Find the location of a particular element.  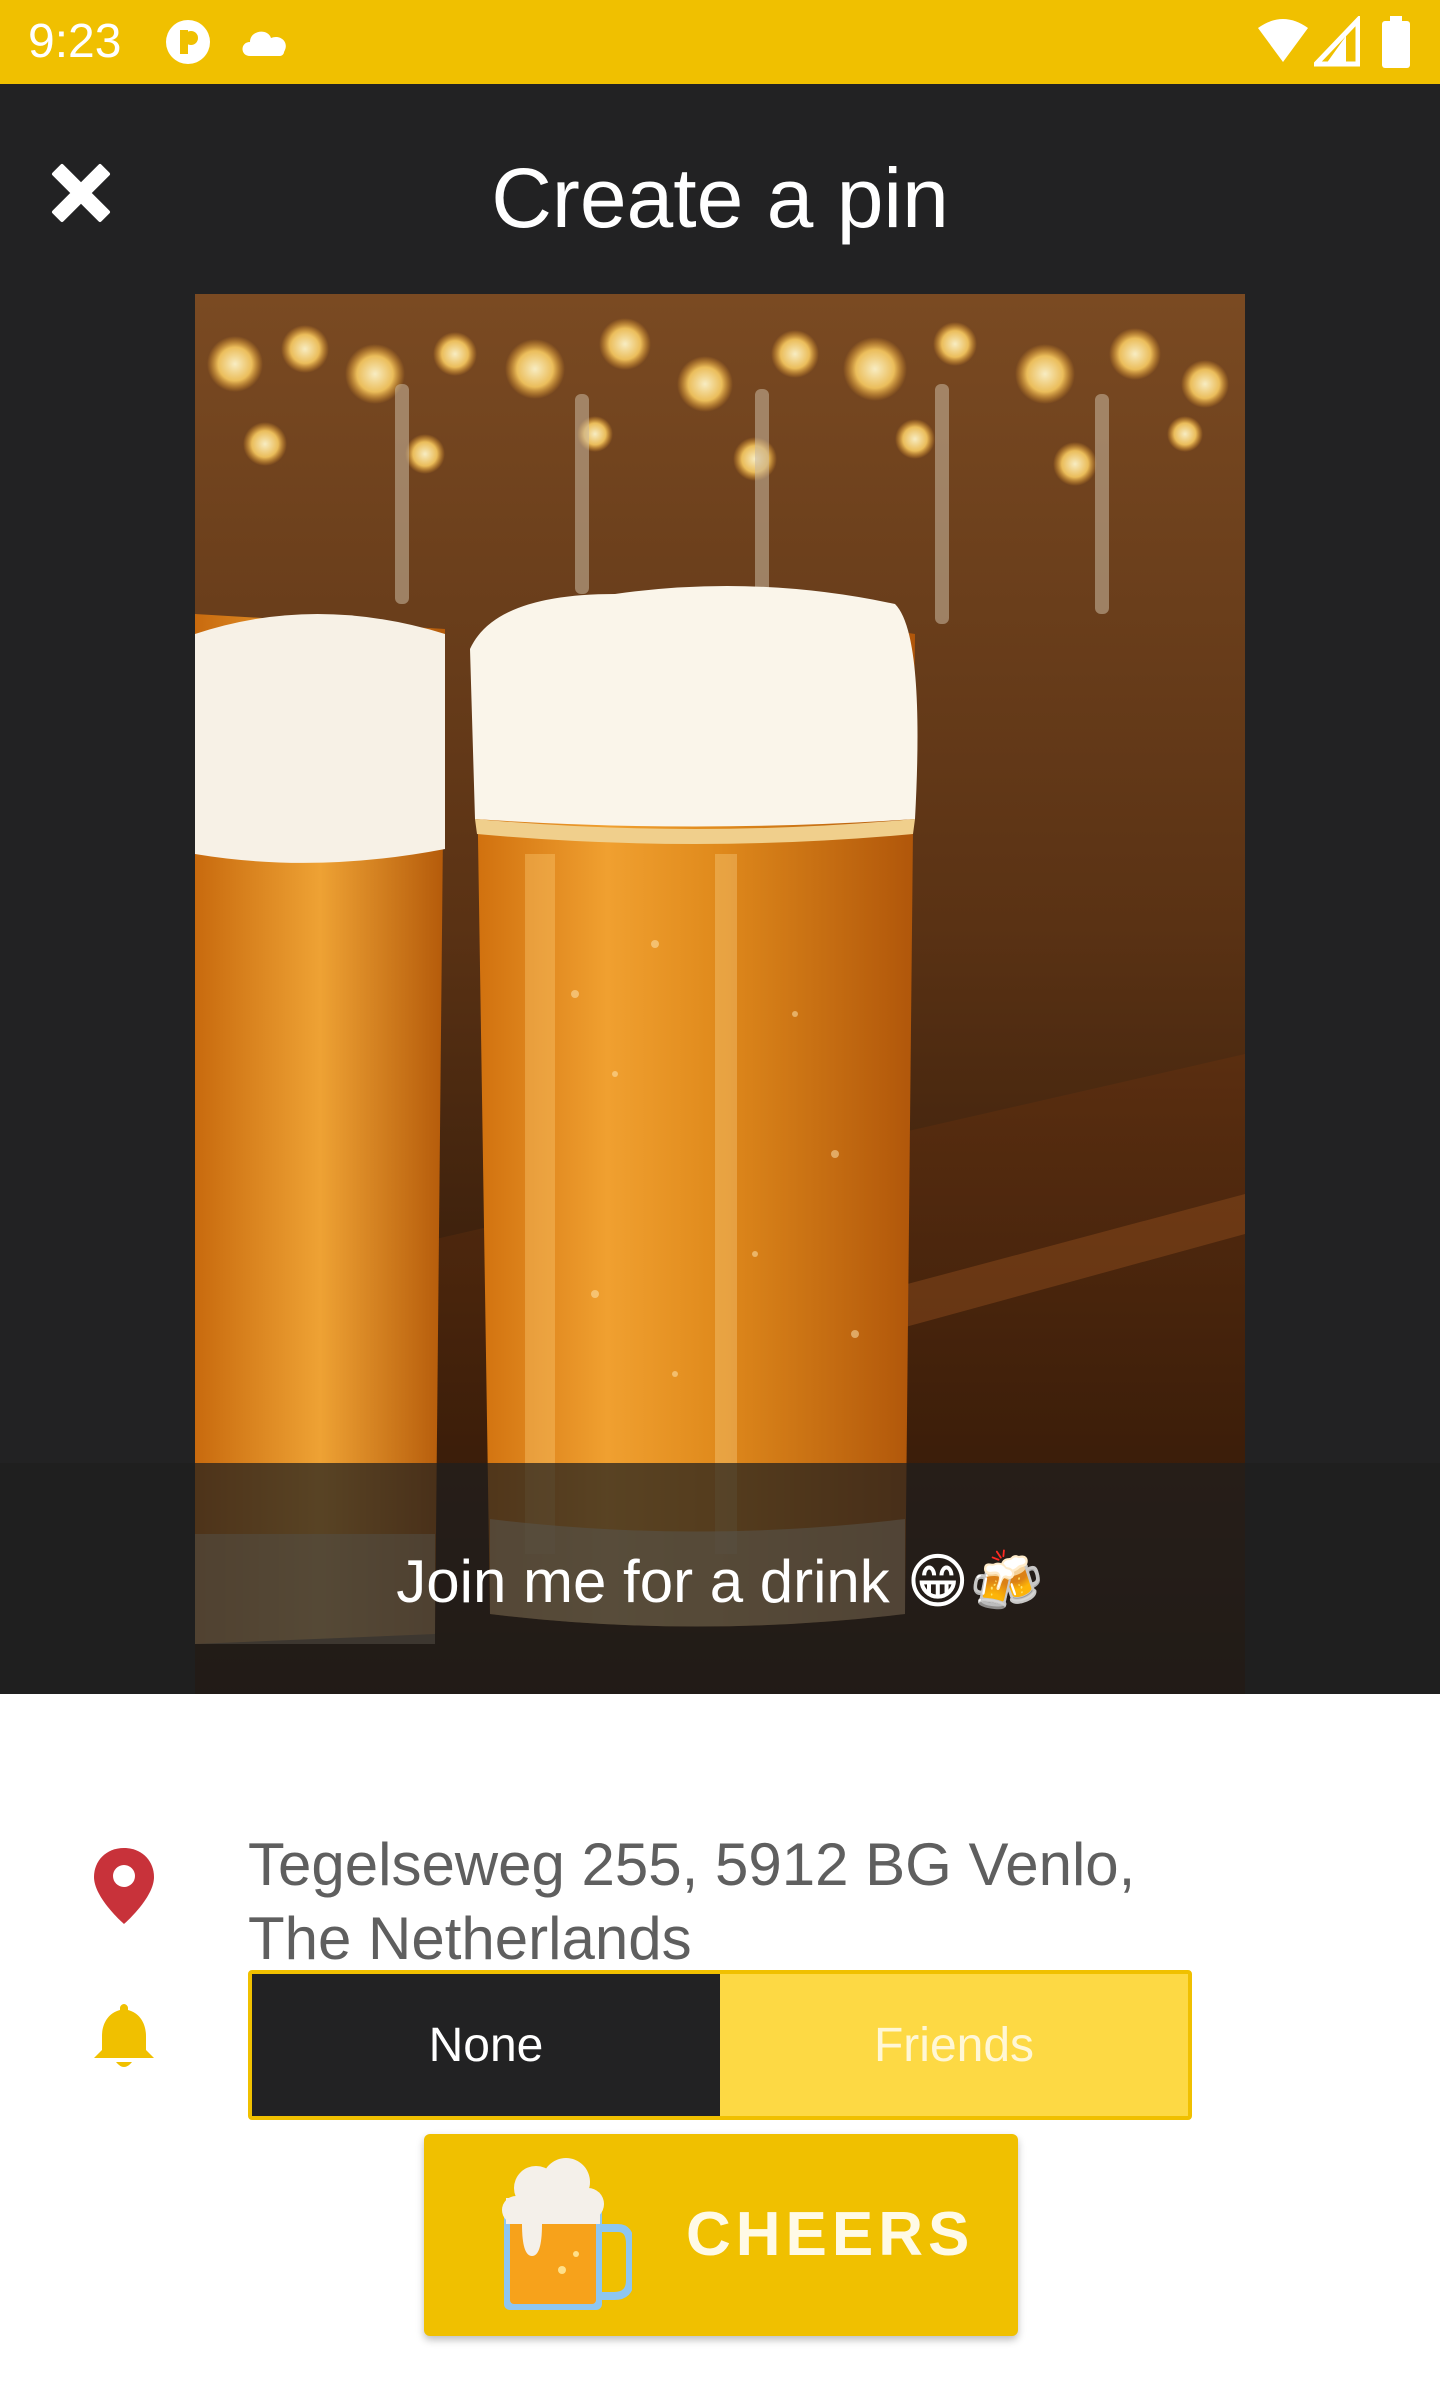

pin-caption: Join me for a drink 😁🍻 is located at coordinates (720, 1581).